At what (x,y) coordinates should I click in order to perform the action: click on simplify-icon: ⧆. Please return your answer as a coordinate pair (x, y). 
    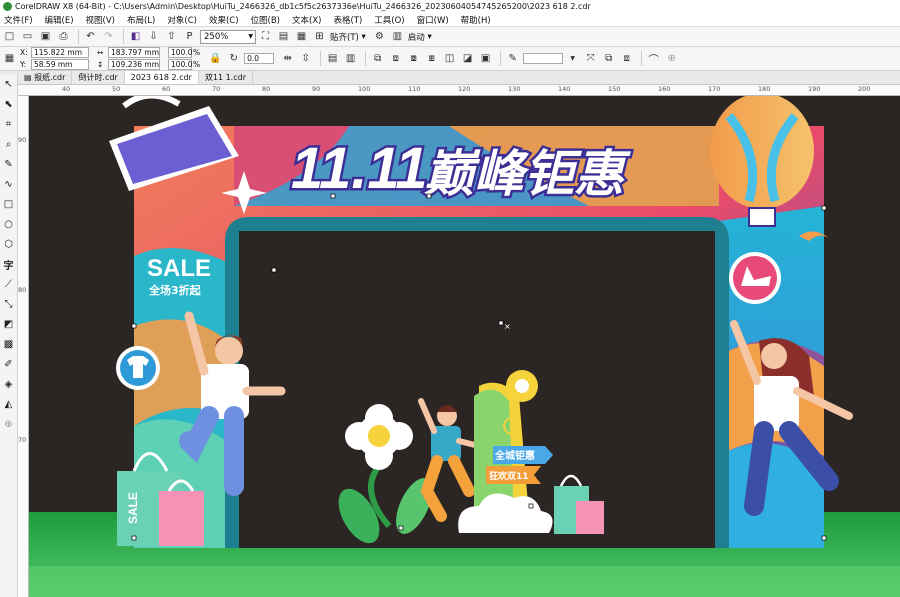
    Looking at the image, I should click on (431, 58).